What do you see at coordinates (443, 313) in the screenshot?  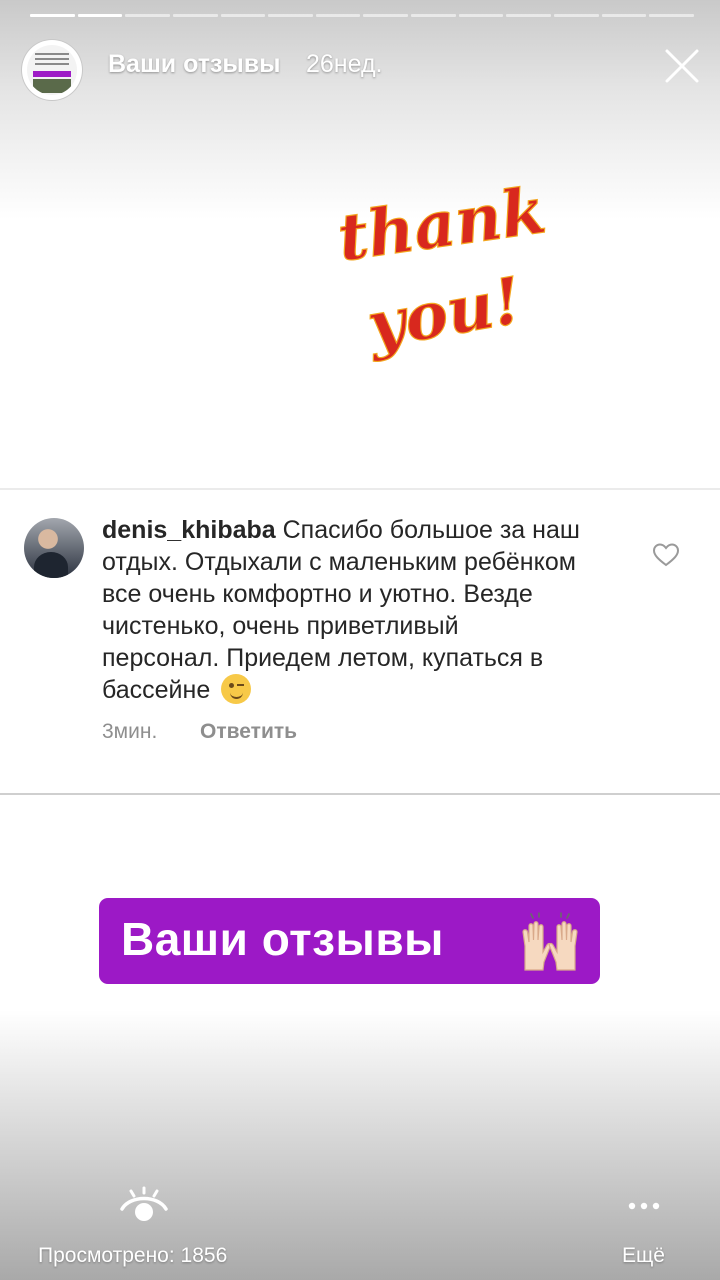 I see `you-text: you!` at bounding box center [443, 313].